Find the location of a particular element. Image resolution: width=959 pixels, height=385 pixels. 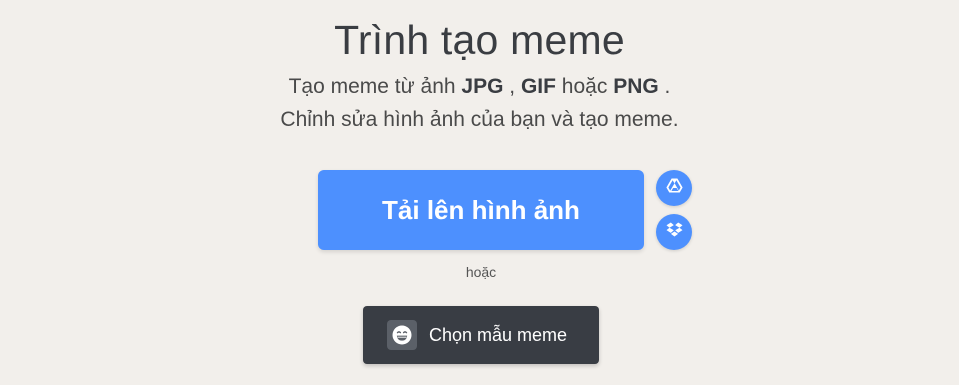

subtitle-line-1: Tạo meme từ ảnh JPG , GIF hoặc PNG . is located at coordinates (479, 86).